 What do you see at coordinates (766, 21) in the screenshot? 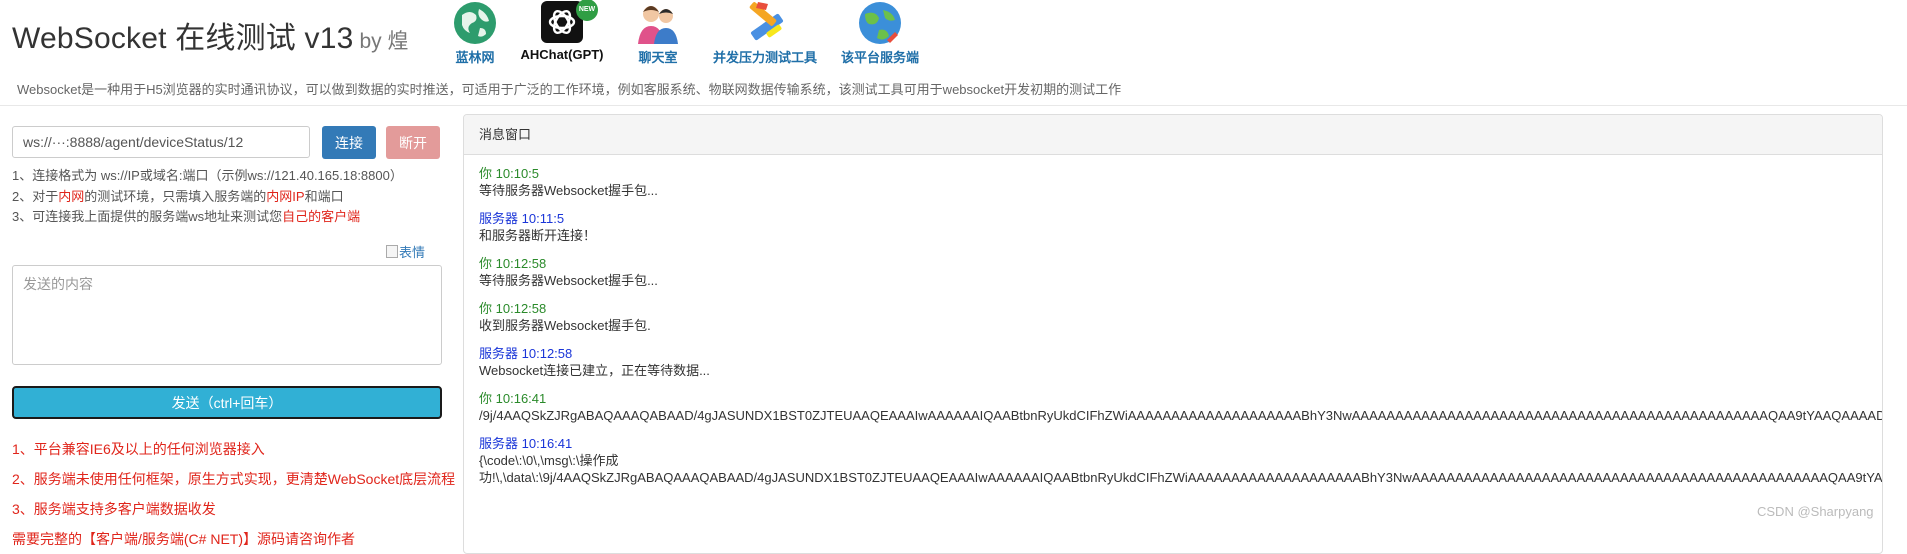
I see `pencil-tools-icon` at bounding box center [766, 21].